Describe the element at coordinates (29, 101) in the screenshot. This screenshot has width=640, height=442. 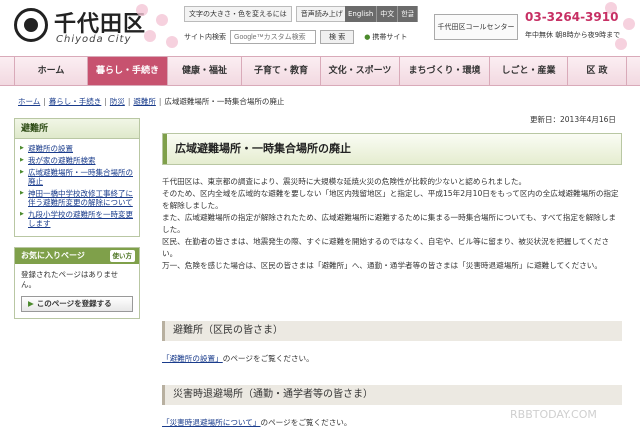
I see `breadcrumb-link: ホーム` at that location.